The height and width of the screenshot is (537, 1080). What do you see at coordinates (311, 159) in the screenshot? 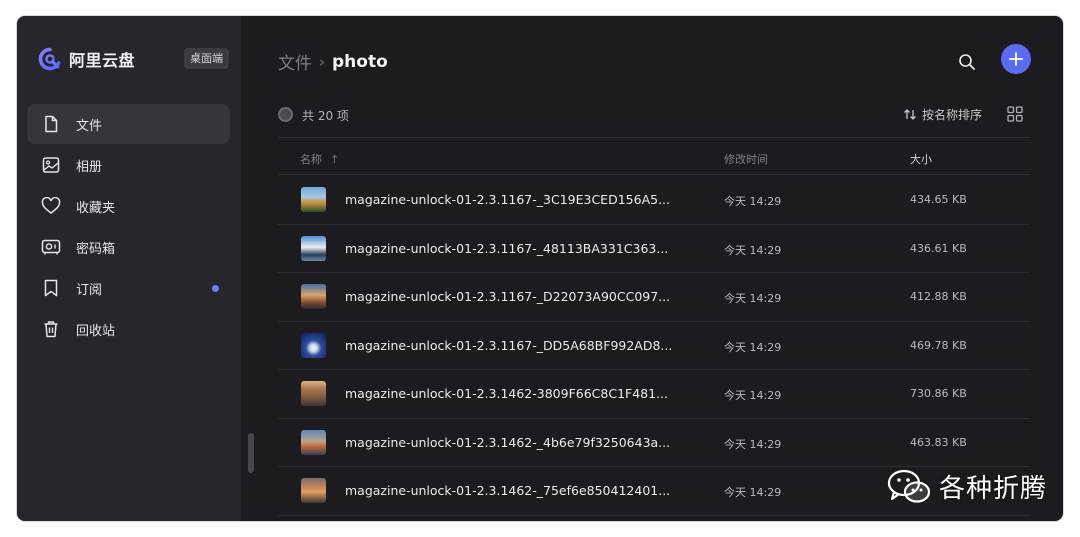
I see `column-name-label: 名称` at bounding box center [311, 159].